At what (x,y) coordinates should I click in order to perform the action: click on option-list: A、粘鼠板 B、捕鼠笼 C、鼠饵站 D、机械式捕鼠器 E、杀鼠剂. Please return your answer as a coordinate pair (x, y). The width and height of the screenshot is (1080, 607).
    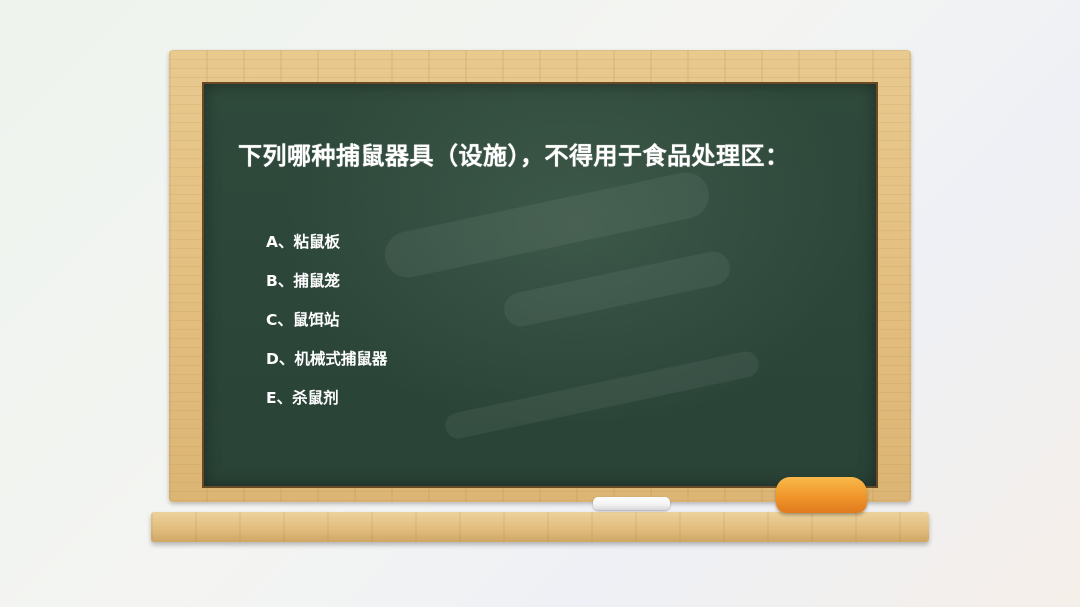
    Looking at the image, I should click on (326, 326).